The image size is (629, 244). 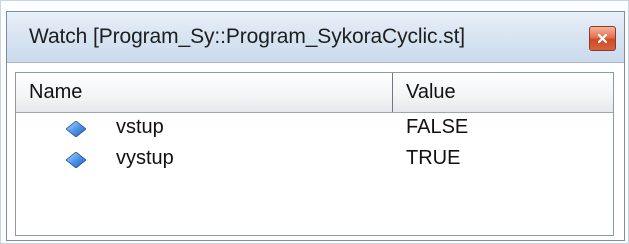 What do you see at coordinates (140, 127) in the screenshot?
I see `variable-name: vstup` at bounding box center [140, 127].